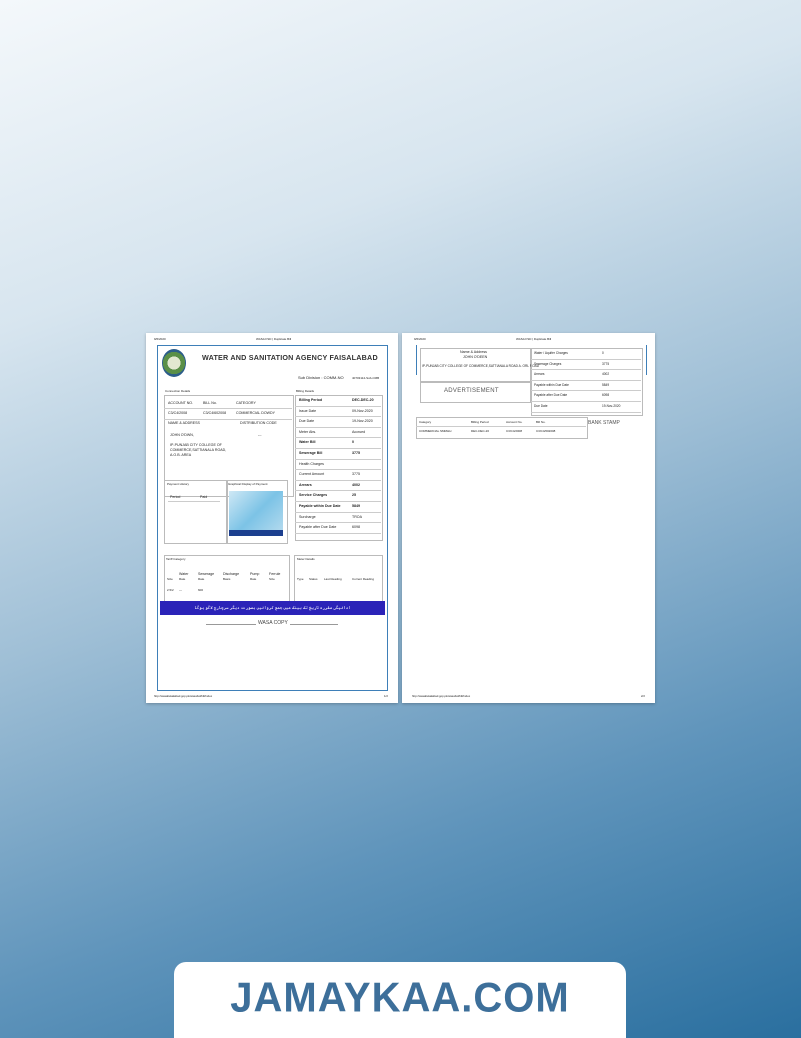  What do you see at coordinates (541, 406) in the screenshot?
I see `amount-row-label: Due Date` at bounding box center [541, 406].